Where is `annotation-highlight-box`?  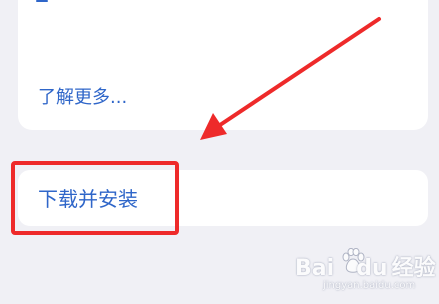
annotation-highlight-box is located at coordinates (95, 198).